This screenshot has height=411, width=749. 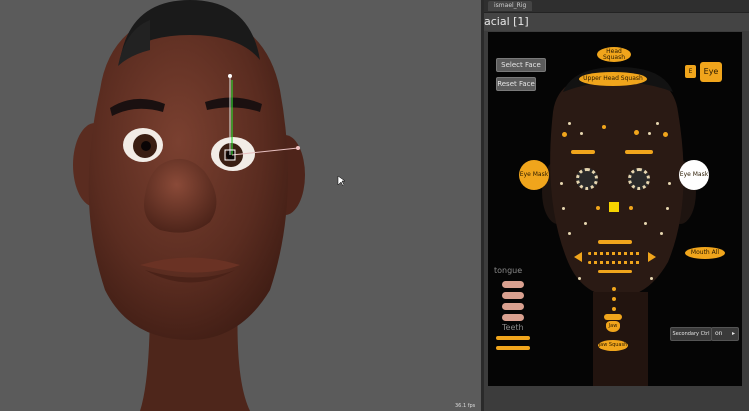 What do you see at coordinates (616, 6) in the screenshot?
I see `panel-tab-bar: ismael_Rig` at bounding box center [616, 6].